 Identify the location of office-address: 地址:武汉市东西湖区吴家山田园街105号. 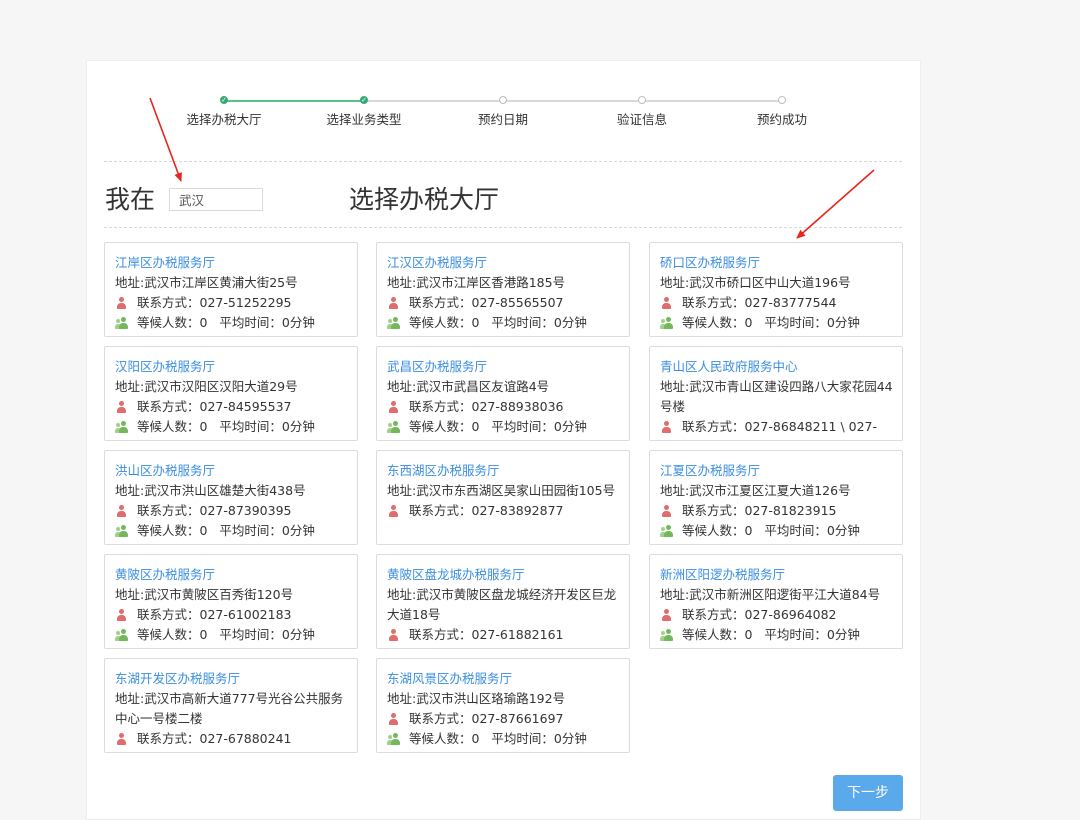
(501, 490).